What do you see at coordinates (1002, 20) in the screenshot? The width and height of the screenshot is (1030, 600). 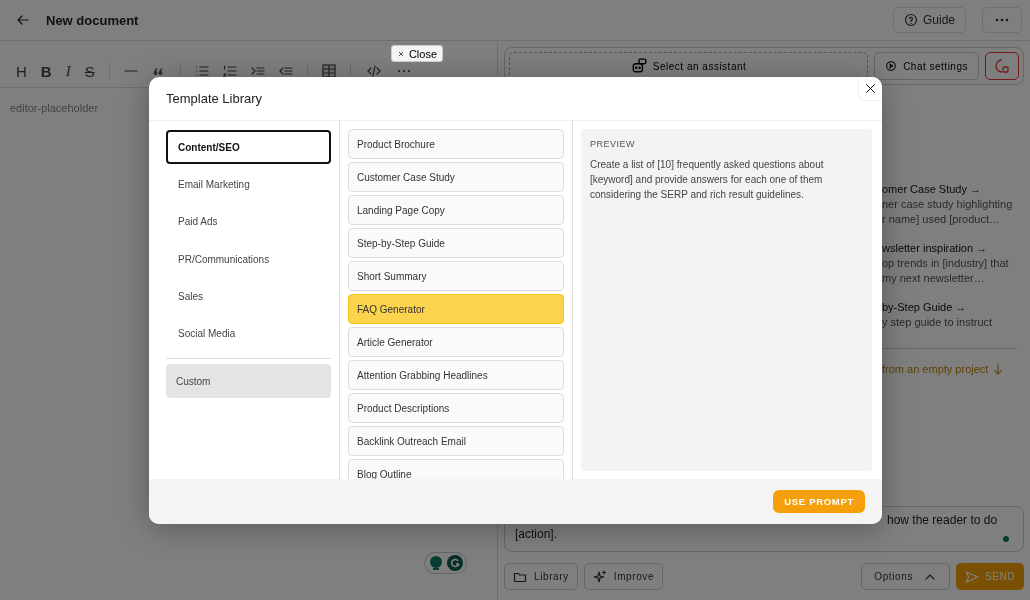 I see `more-icon` at bounding box center [1002, 20].